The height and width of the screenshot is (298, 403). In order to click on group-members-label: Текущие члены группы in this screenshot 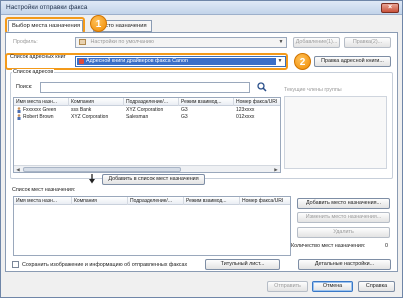, I will do `click(313, 90)`.